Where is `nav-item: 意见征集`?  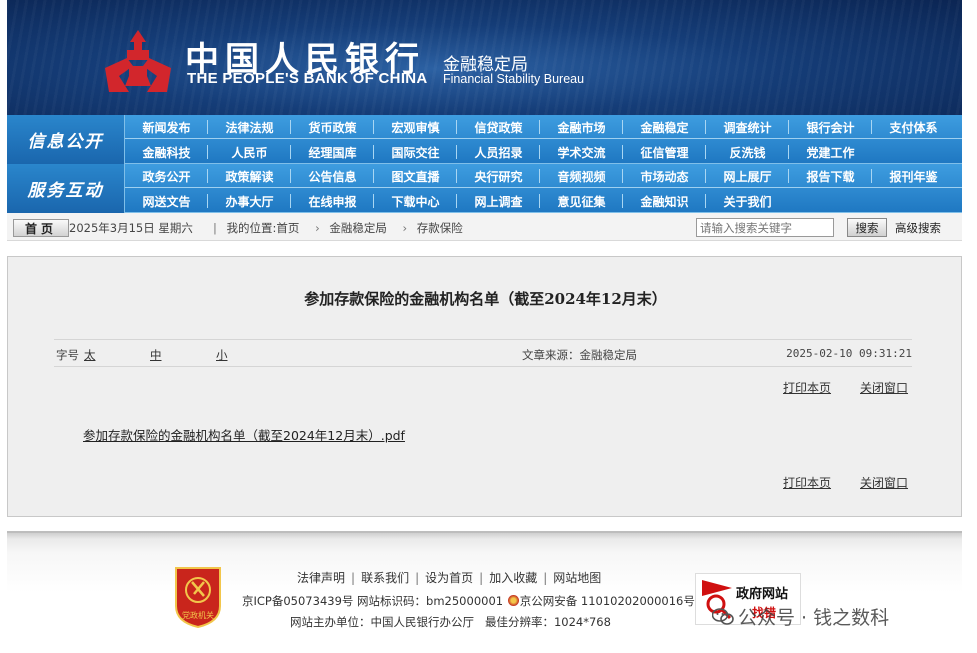
nav-item: 意见征集 is located at coordinates (581, 201).